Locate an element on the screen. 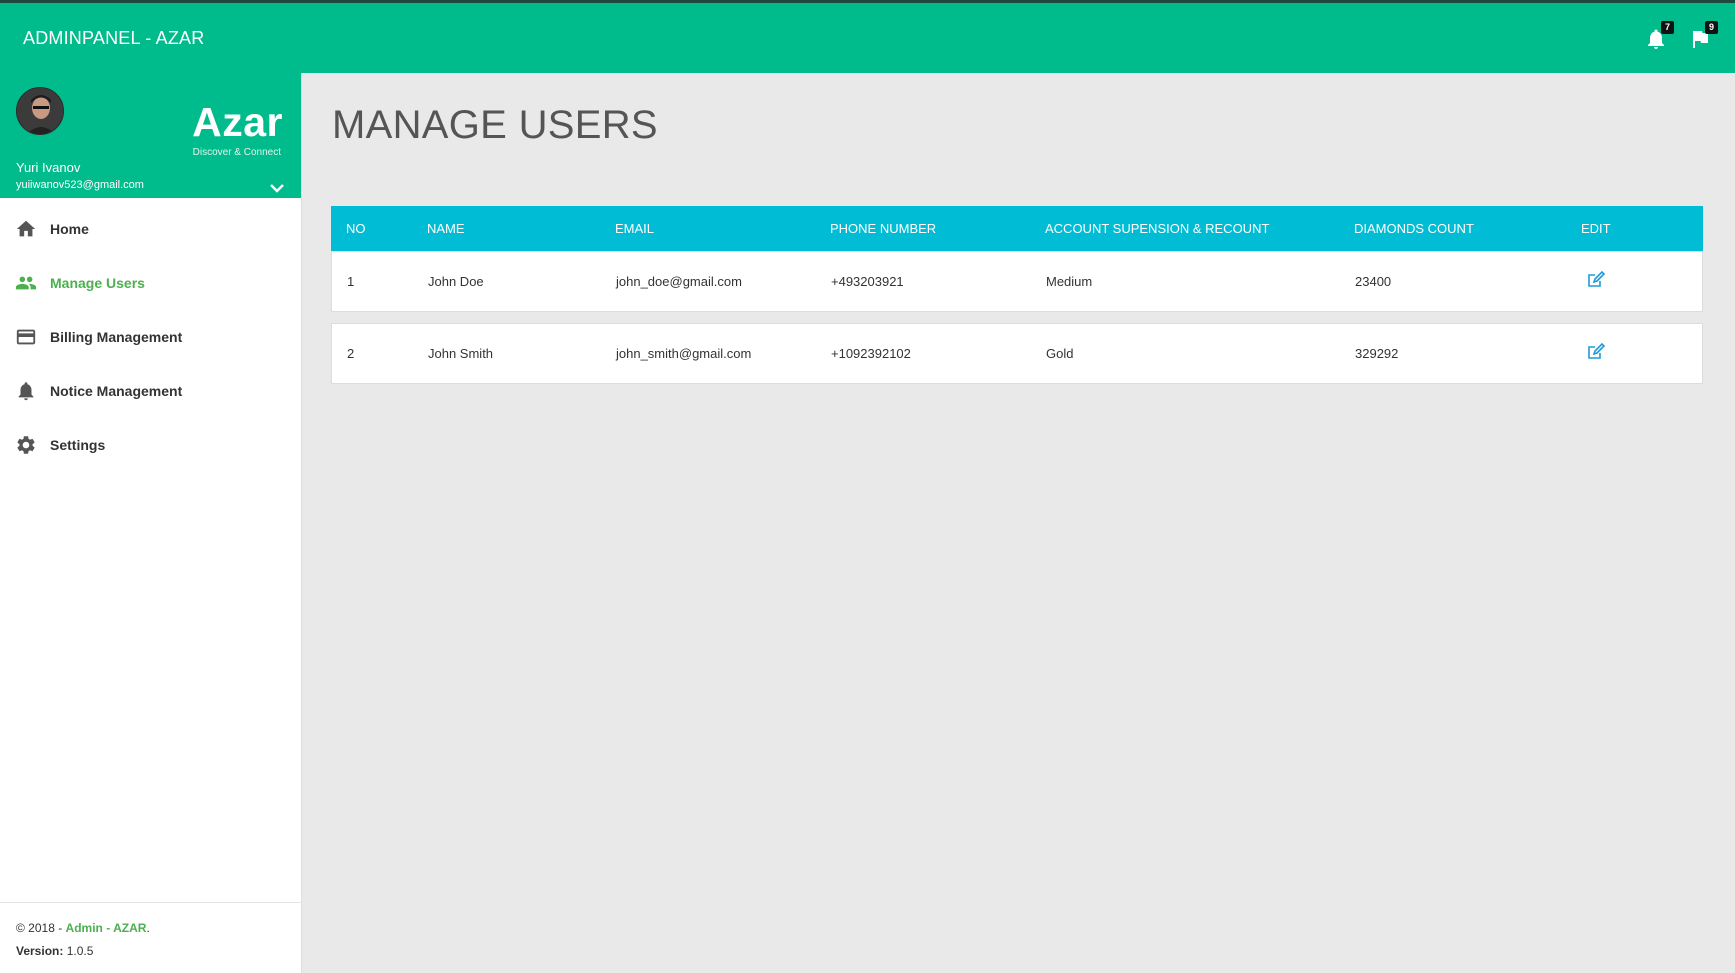 This screenshot has height=973, width=1735. sidebar-item-settings: Settings is located at coordinates (150, 445).